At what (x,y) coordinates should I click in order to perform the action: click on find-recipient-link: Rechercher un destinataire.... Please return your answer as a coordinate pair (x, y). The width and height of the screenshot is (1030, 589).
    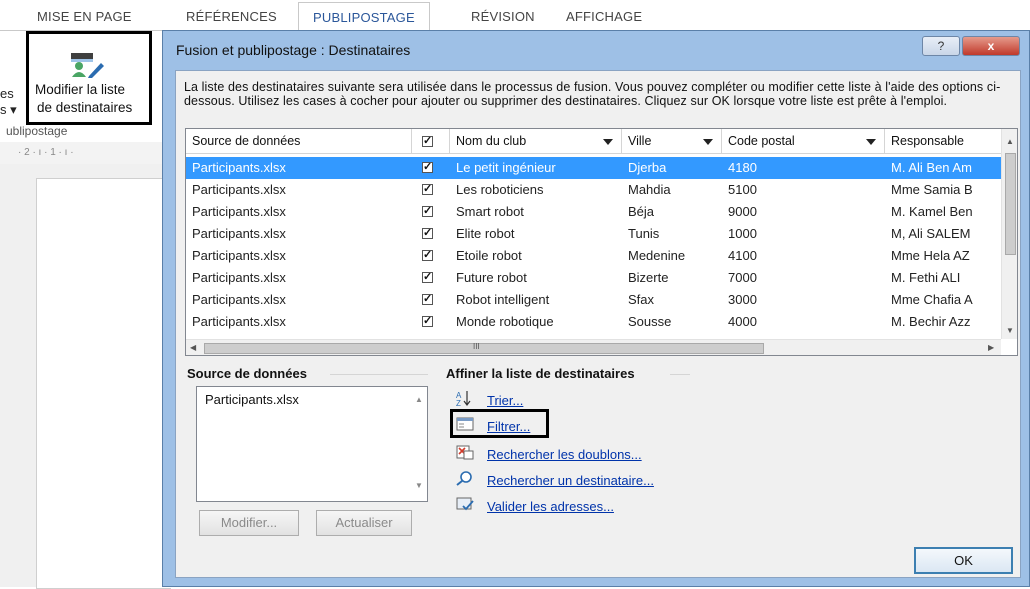
    Looking at the image, I should click on (570, 480).